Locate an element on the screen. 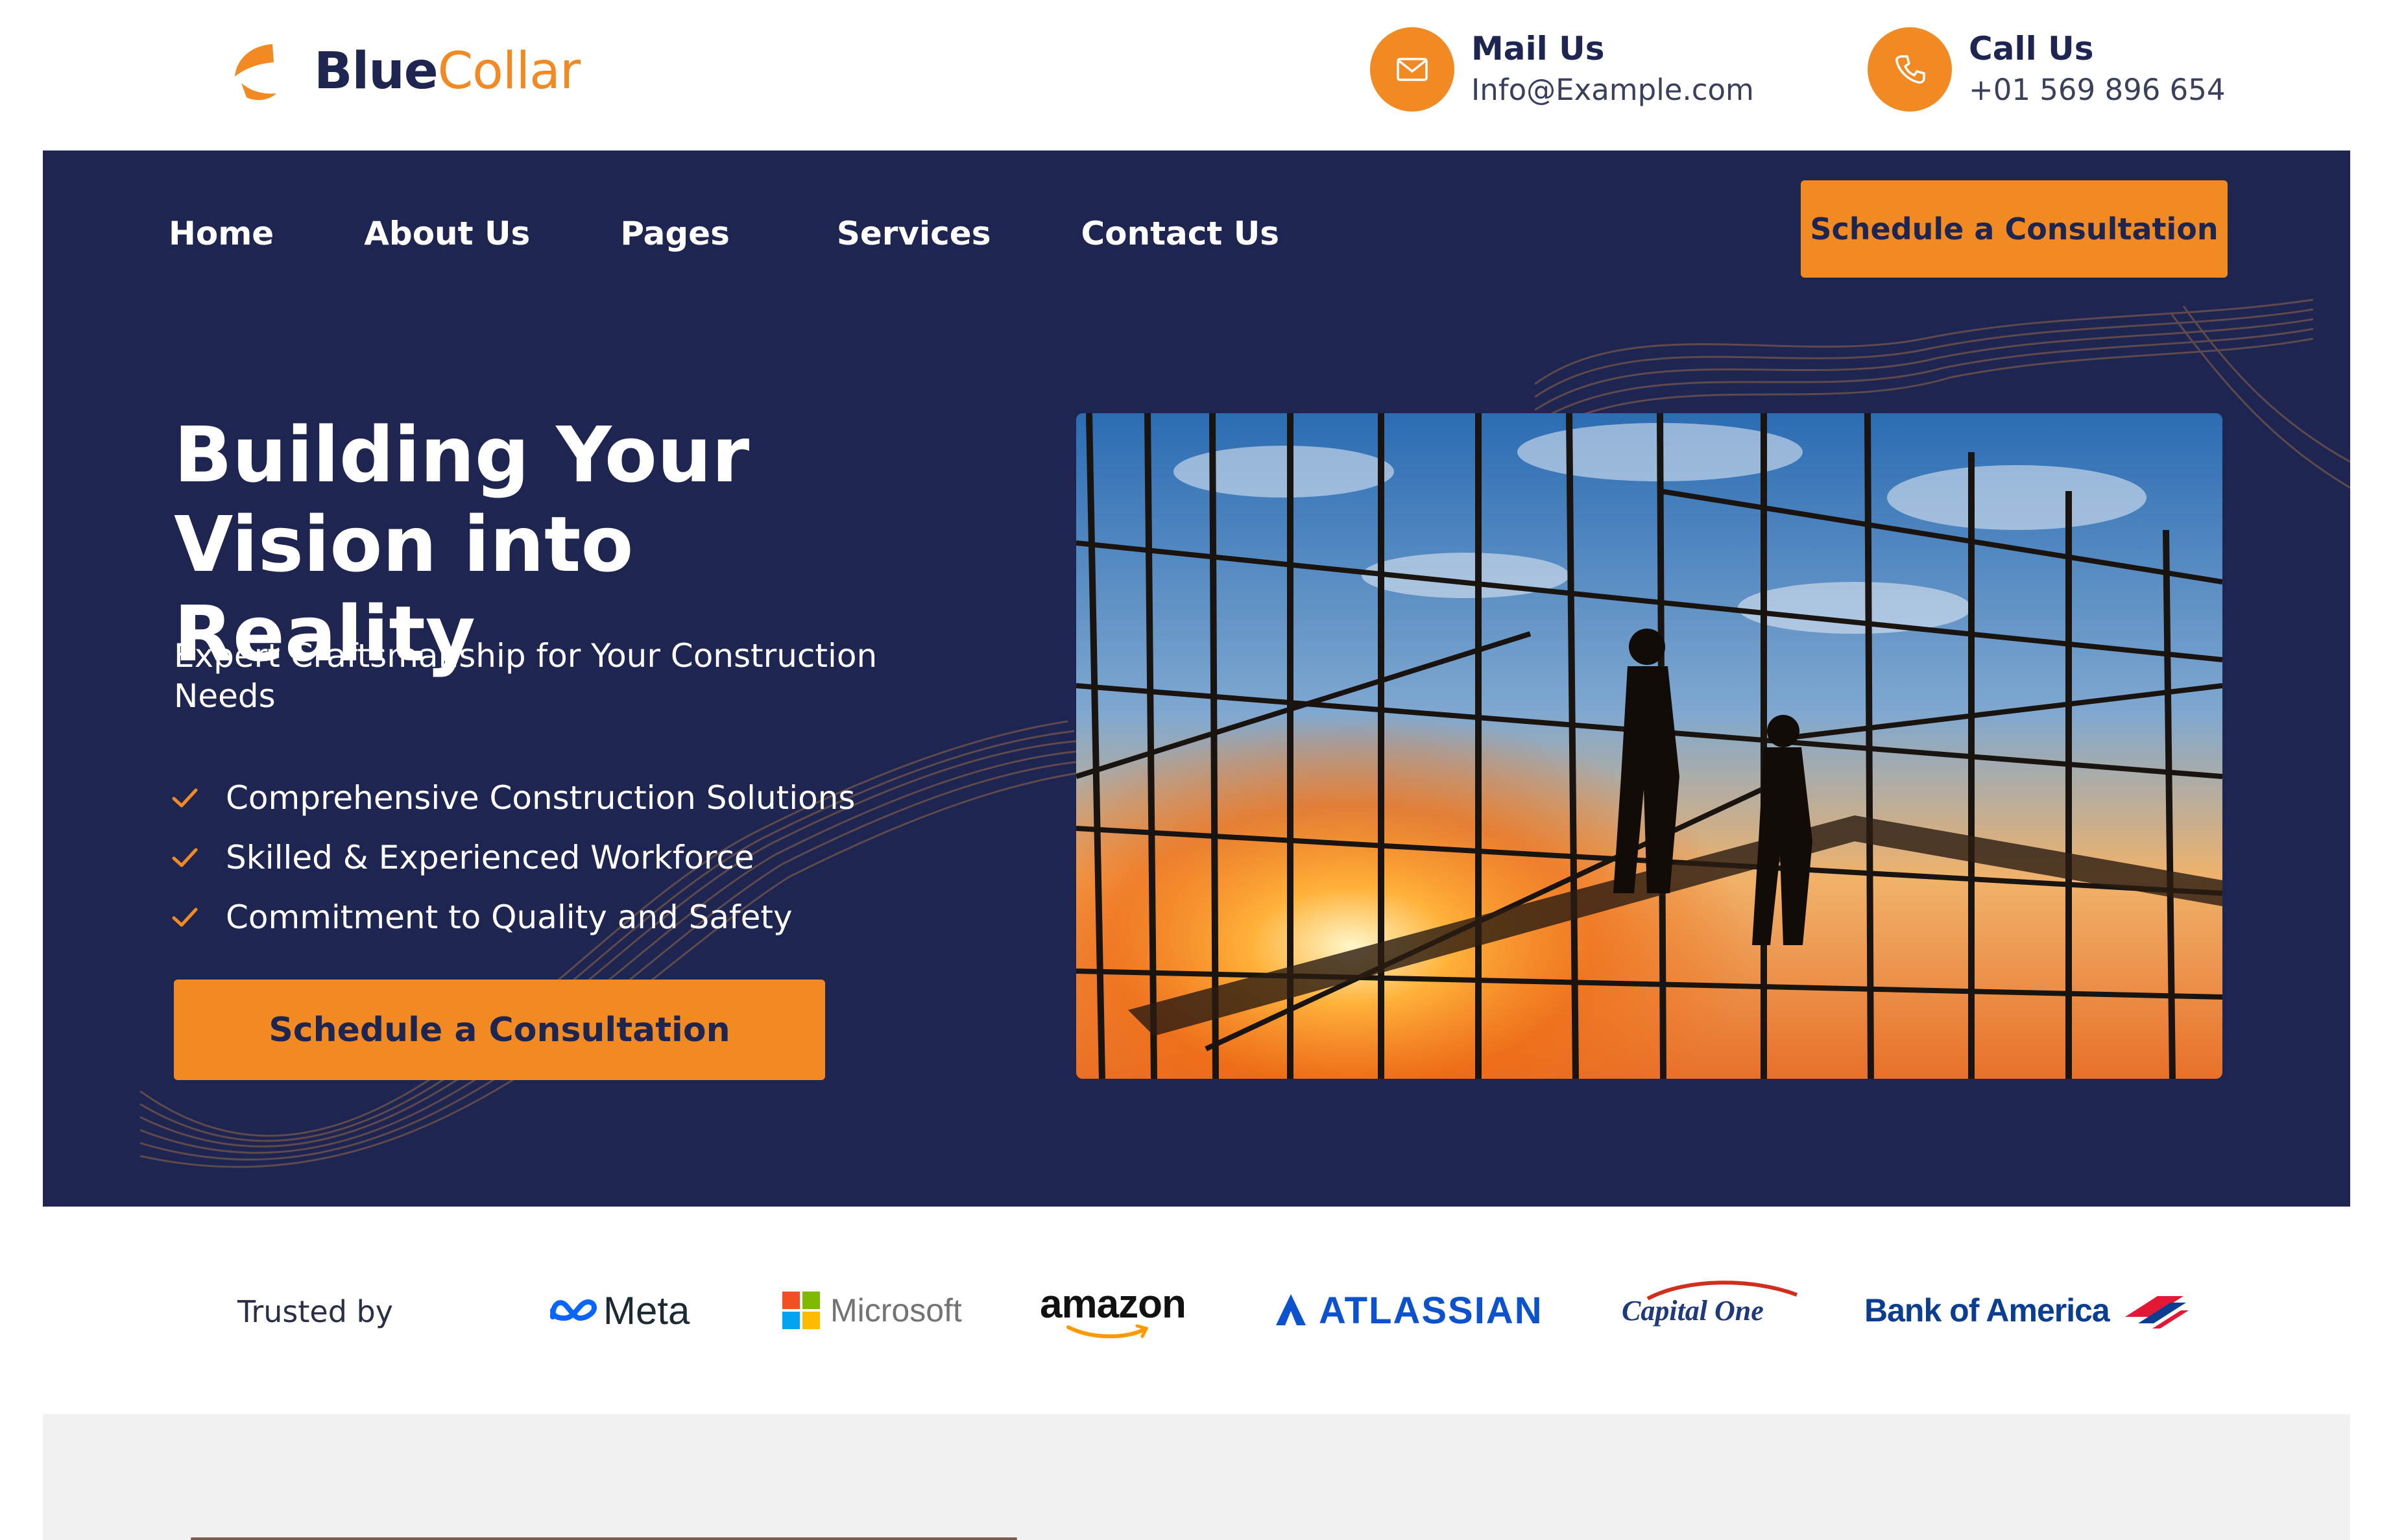  nav-contact-us: Contact Us is located at coordinates (1180, 233).